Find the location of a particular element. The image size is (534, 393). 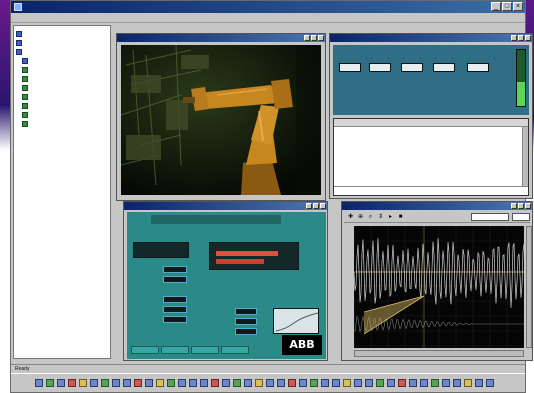

log-col-message is located at coordinates (469, 122).